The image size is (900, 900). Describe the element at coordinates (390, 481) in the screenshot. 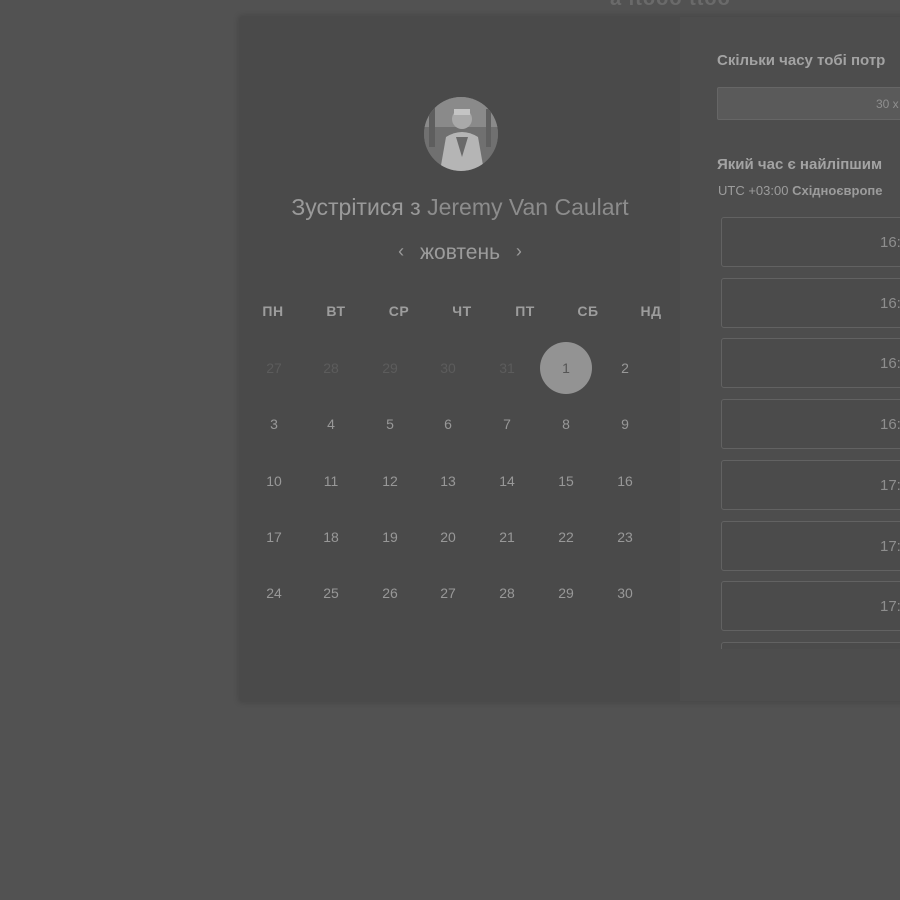

I see `calendar-day: 12` at that location.